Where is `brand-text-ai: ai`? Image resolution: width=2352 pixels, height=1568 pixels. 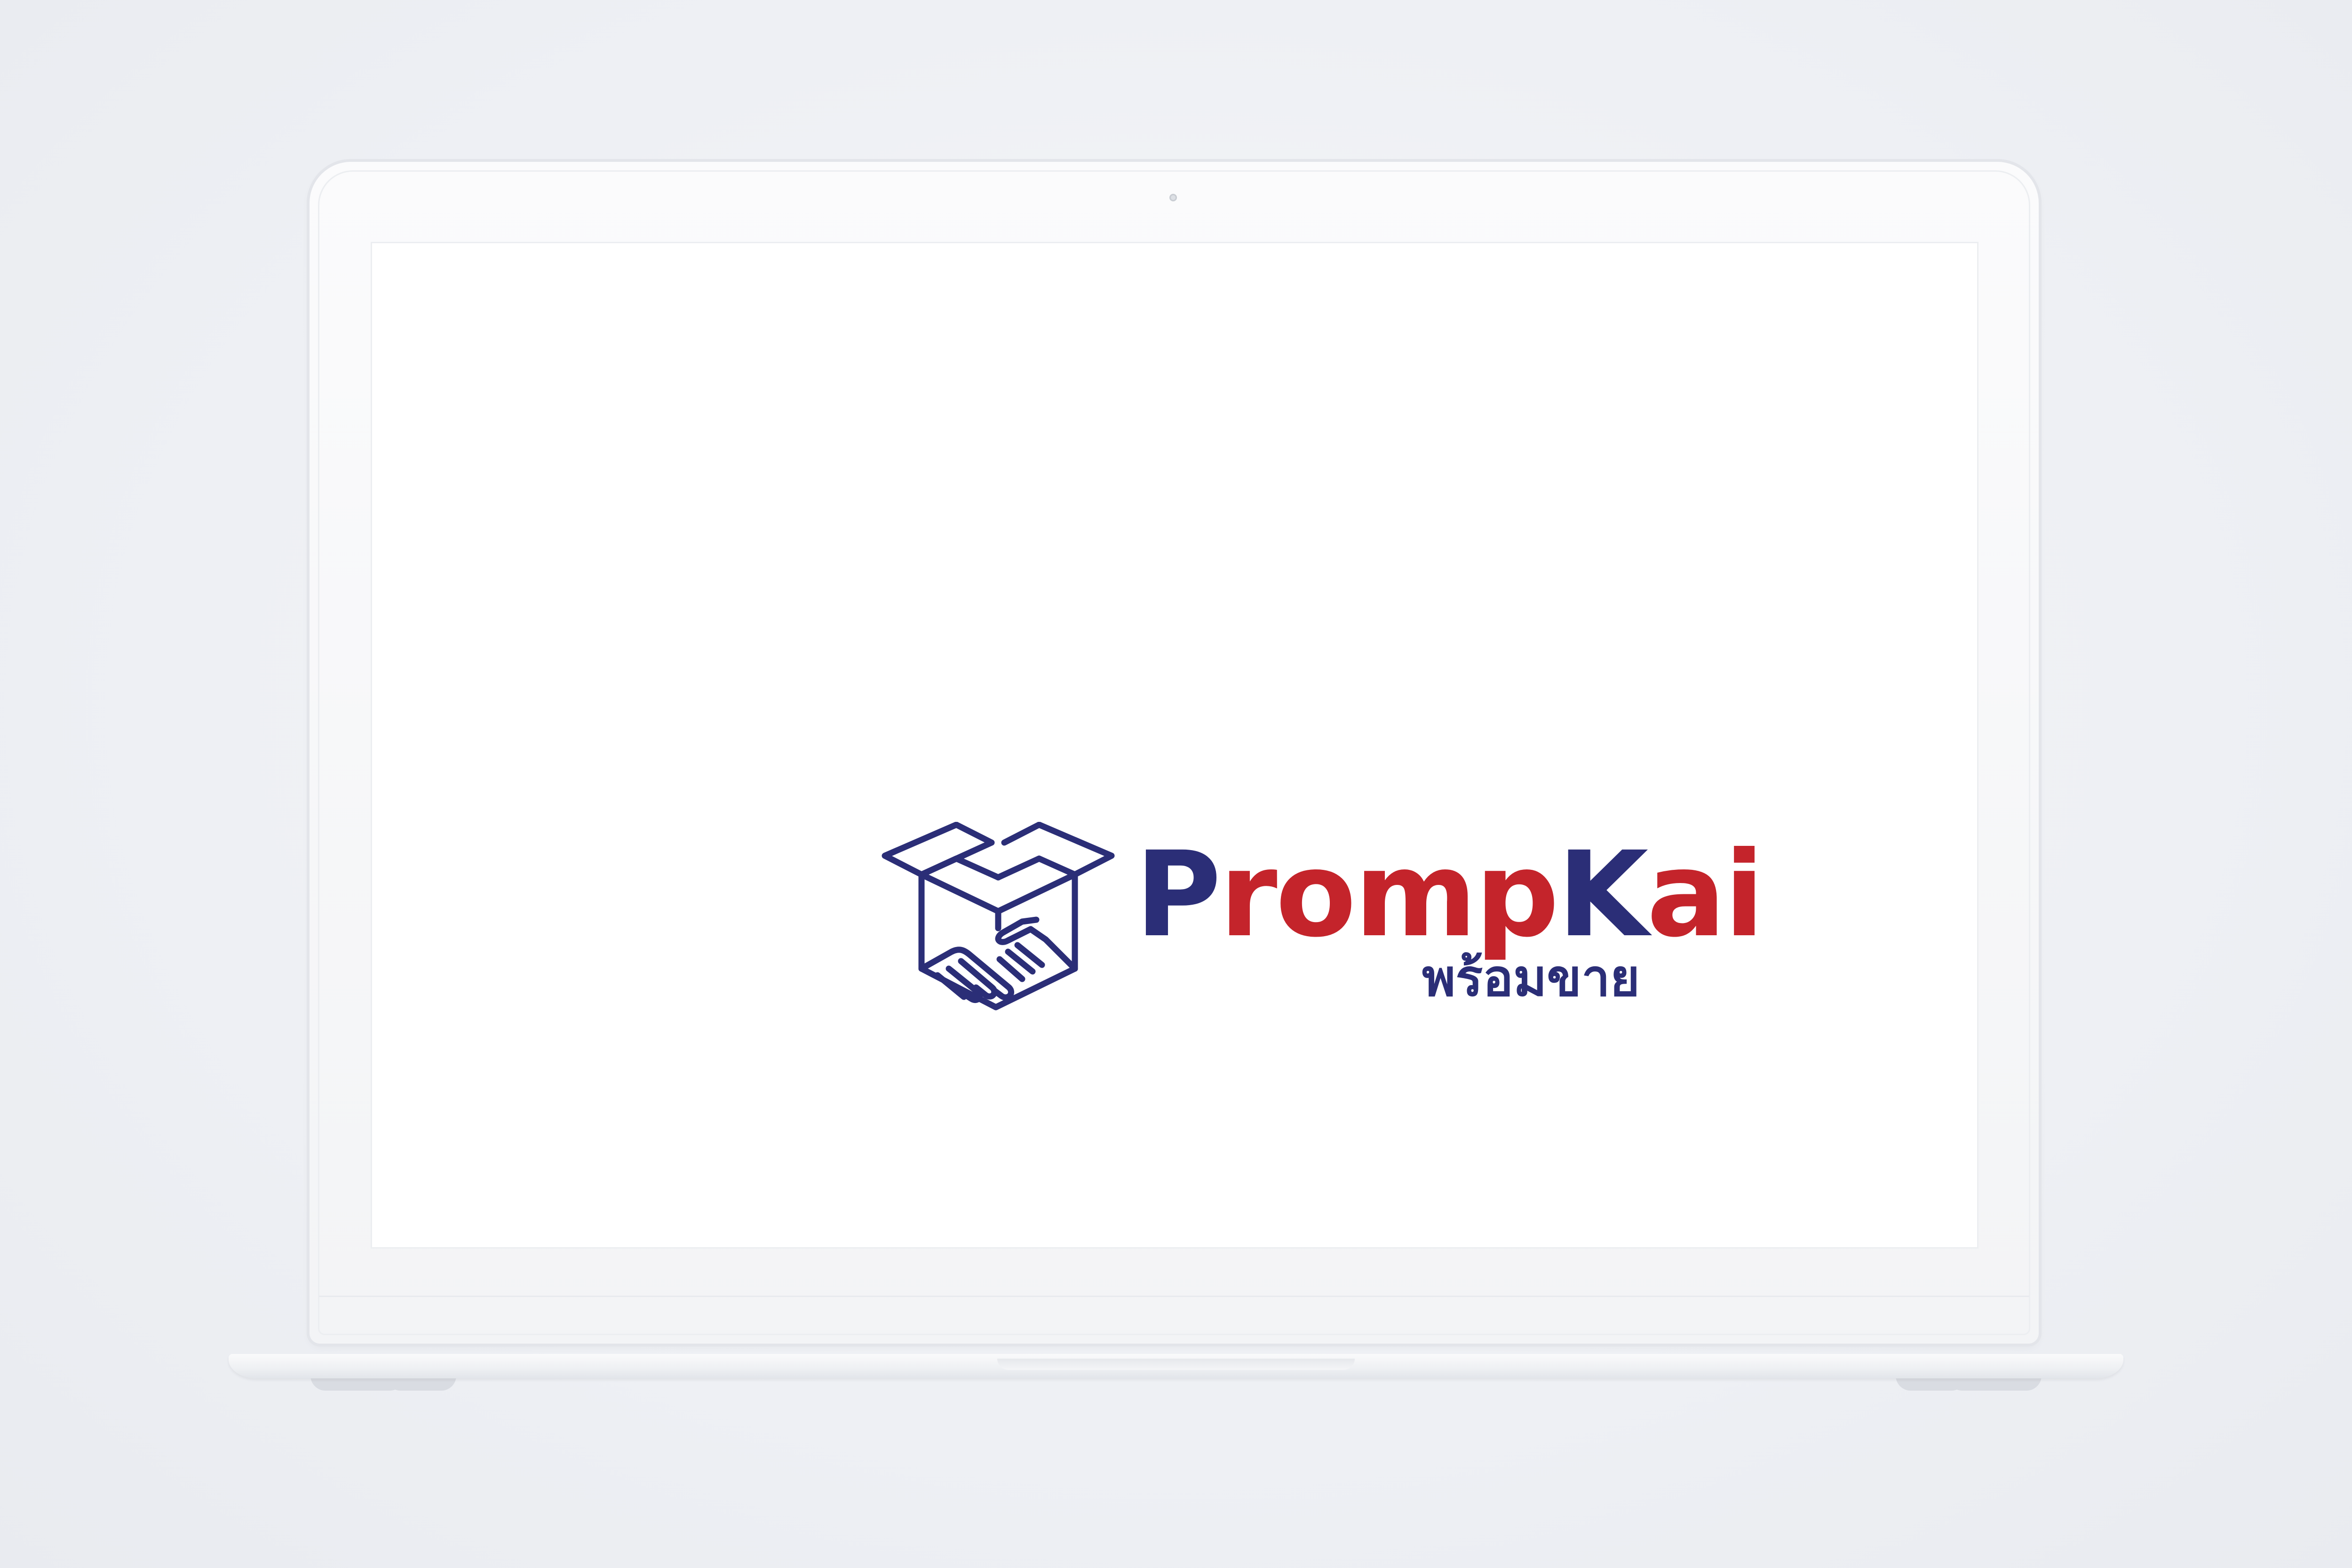 brand-text-ai: ai is located at coordinates (1705, 894).